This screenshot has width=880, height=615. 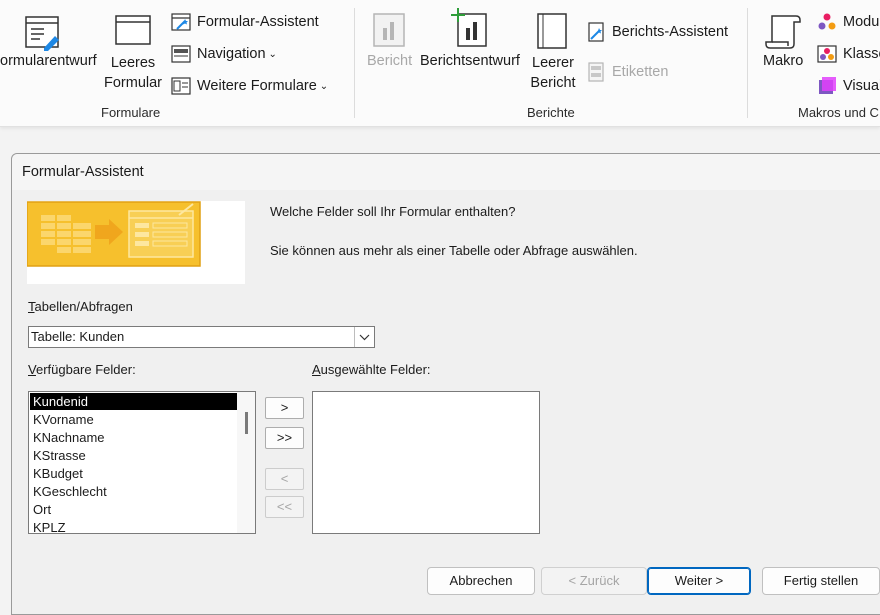 What do you see at coordinates (640, 72) in the screenshot?
I see `labels-label: Etiketten` at bounding box center [640, 72].